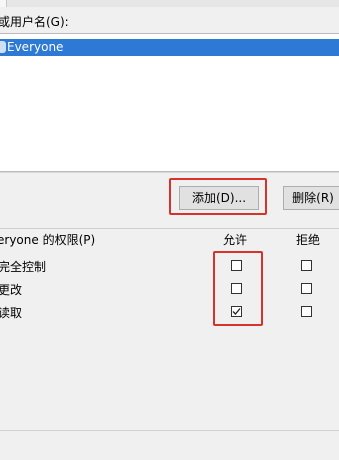  Describe the element at coordinates (3, 3) in the screenshot. I see `tab-edge` at that location.